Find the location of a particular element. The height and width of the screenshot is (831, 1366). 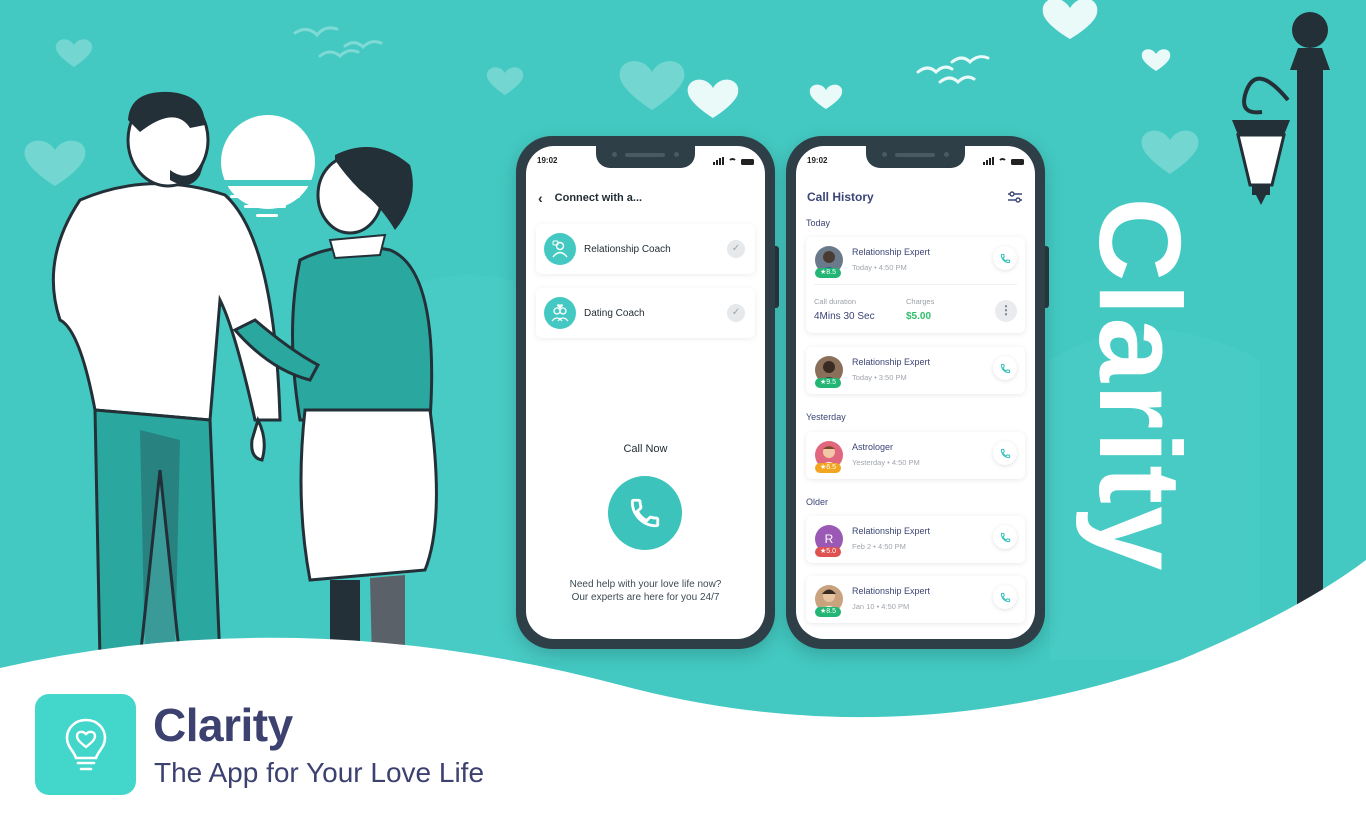

call-time: Today • 3:50 PM is located at coordinates (879, 377).